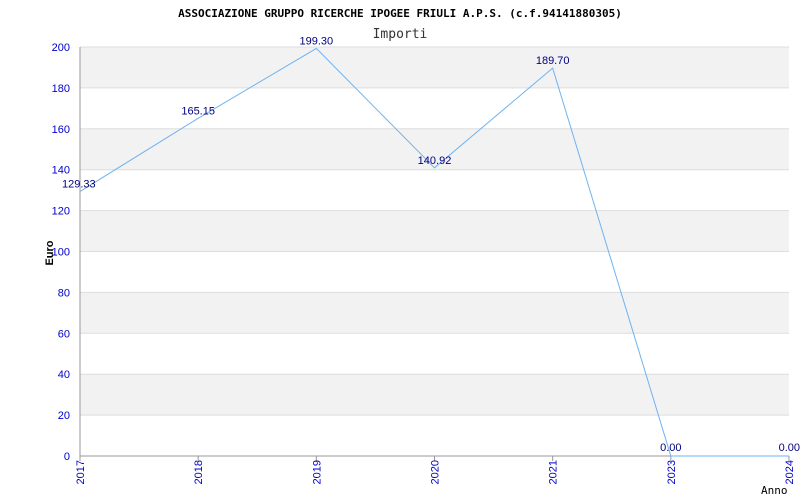  I want to click on x-tick-label: 2020, so click(436, 472).